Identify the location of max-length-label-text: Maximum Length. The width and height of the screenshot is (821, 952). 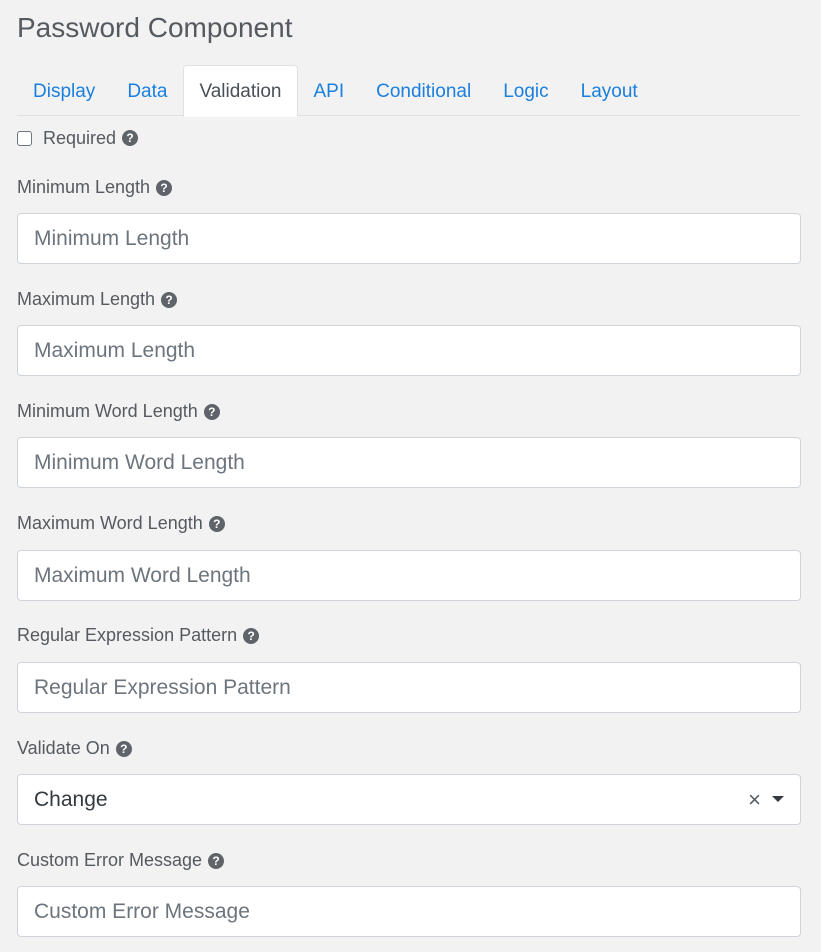
(86, 299).